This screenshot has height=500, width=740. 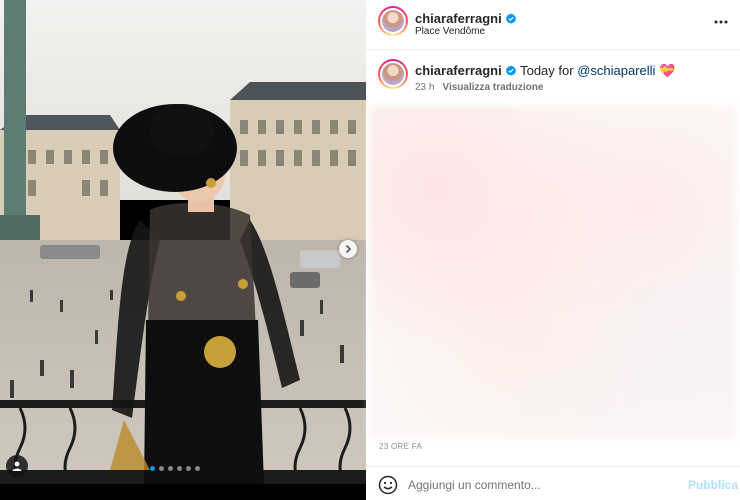 I want to click on caption-username: chiaraferragni, so click(x=458, y=70).